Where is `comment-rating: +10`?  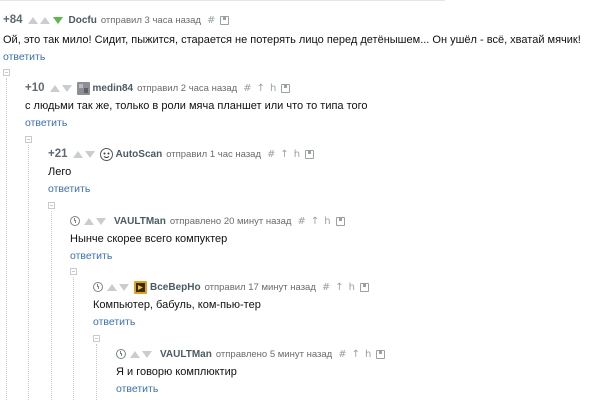 comment-rating: +10 is located at coordinates (35, 88).